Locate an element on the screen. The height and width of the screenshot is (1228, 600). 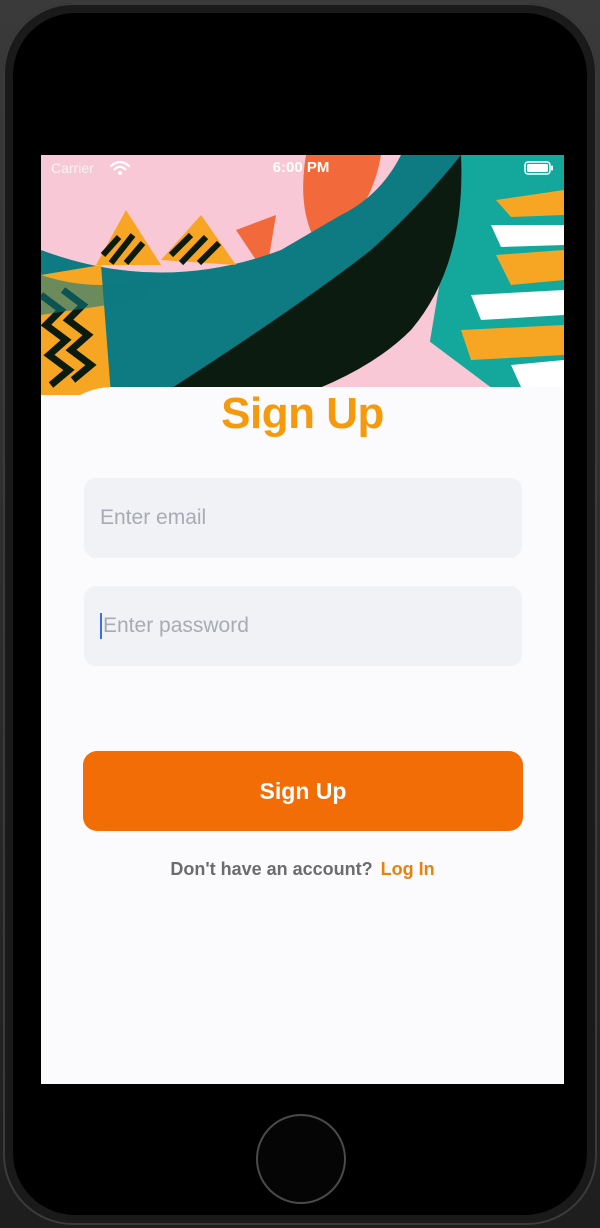
home-button is located at coordinates (301, 1159).